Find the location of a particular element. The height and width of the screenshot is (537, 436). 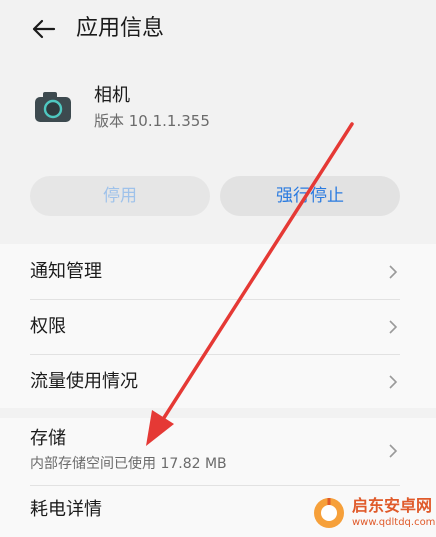

watermark: 启东安卓网 www.qdltdq.com is located at coordinates (372, 513).